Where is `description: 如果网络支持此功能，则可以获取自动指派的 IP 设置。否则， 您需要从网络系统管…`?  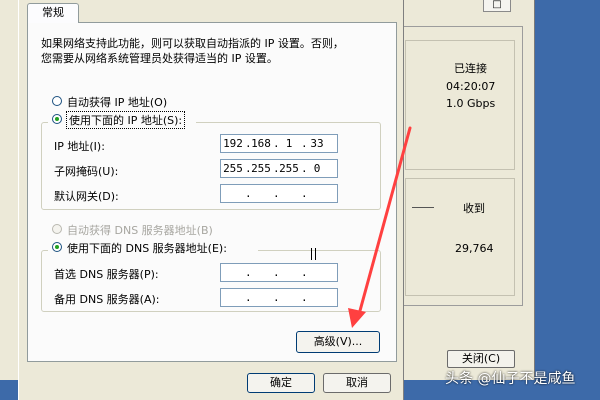 description: 如果网络支持此功能，则可以获取自动指派的 IP 设置。否则， 您需要从网络系统管… is located at coordinates (211, 51).